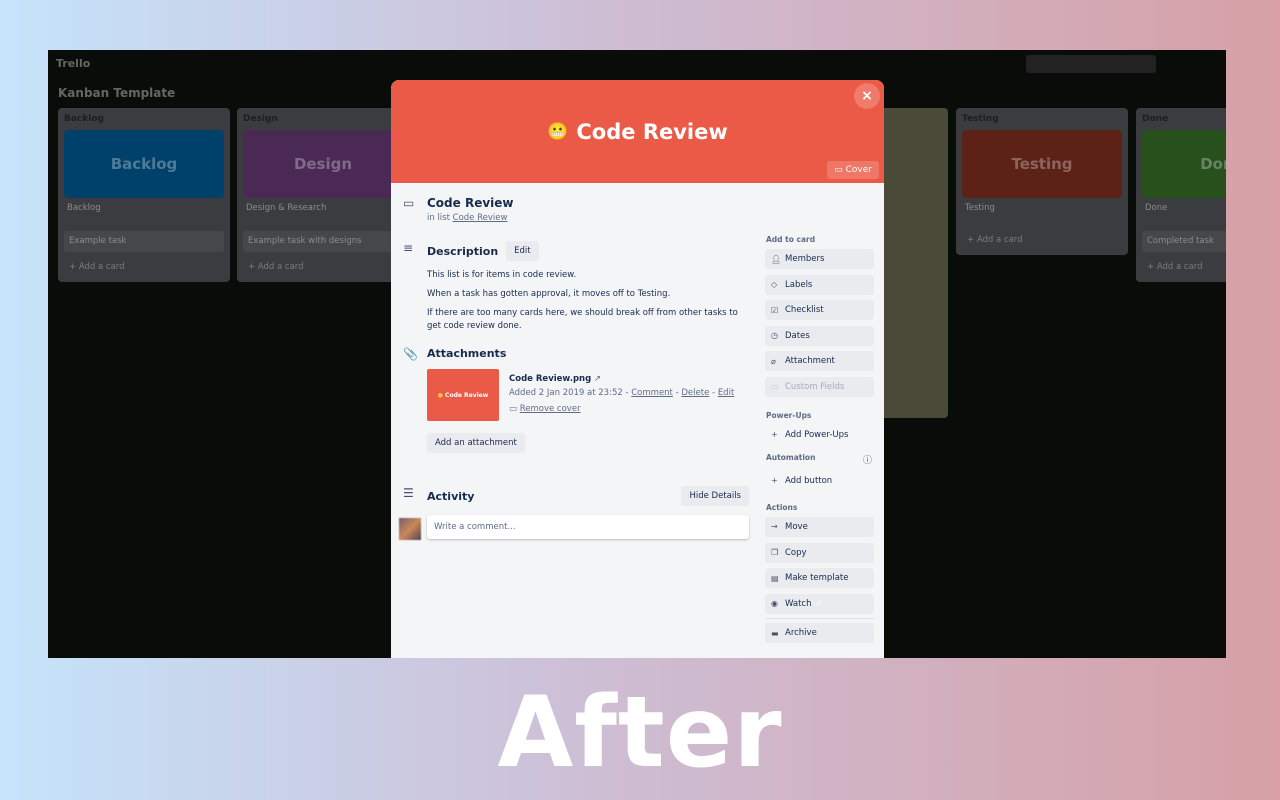  Describe the element at coordinates (144, 241) in the screenshot. I see `card: Example task` at that location.